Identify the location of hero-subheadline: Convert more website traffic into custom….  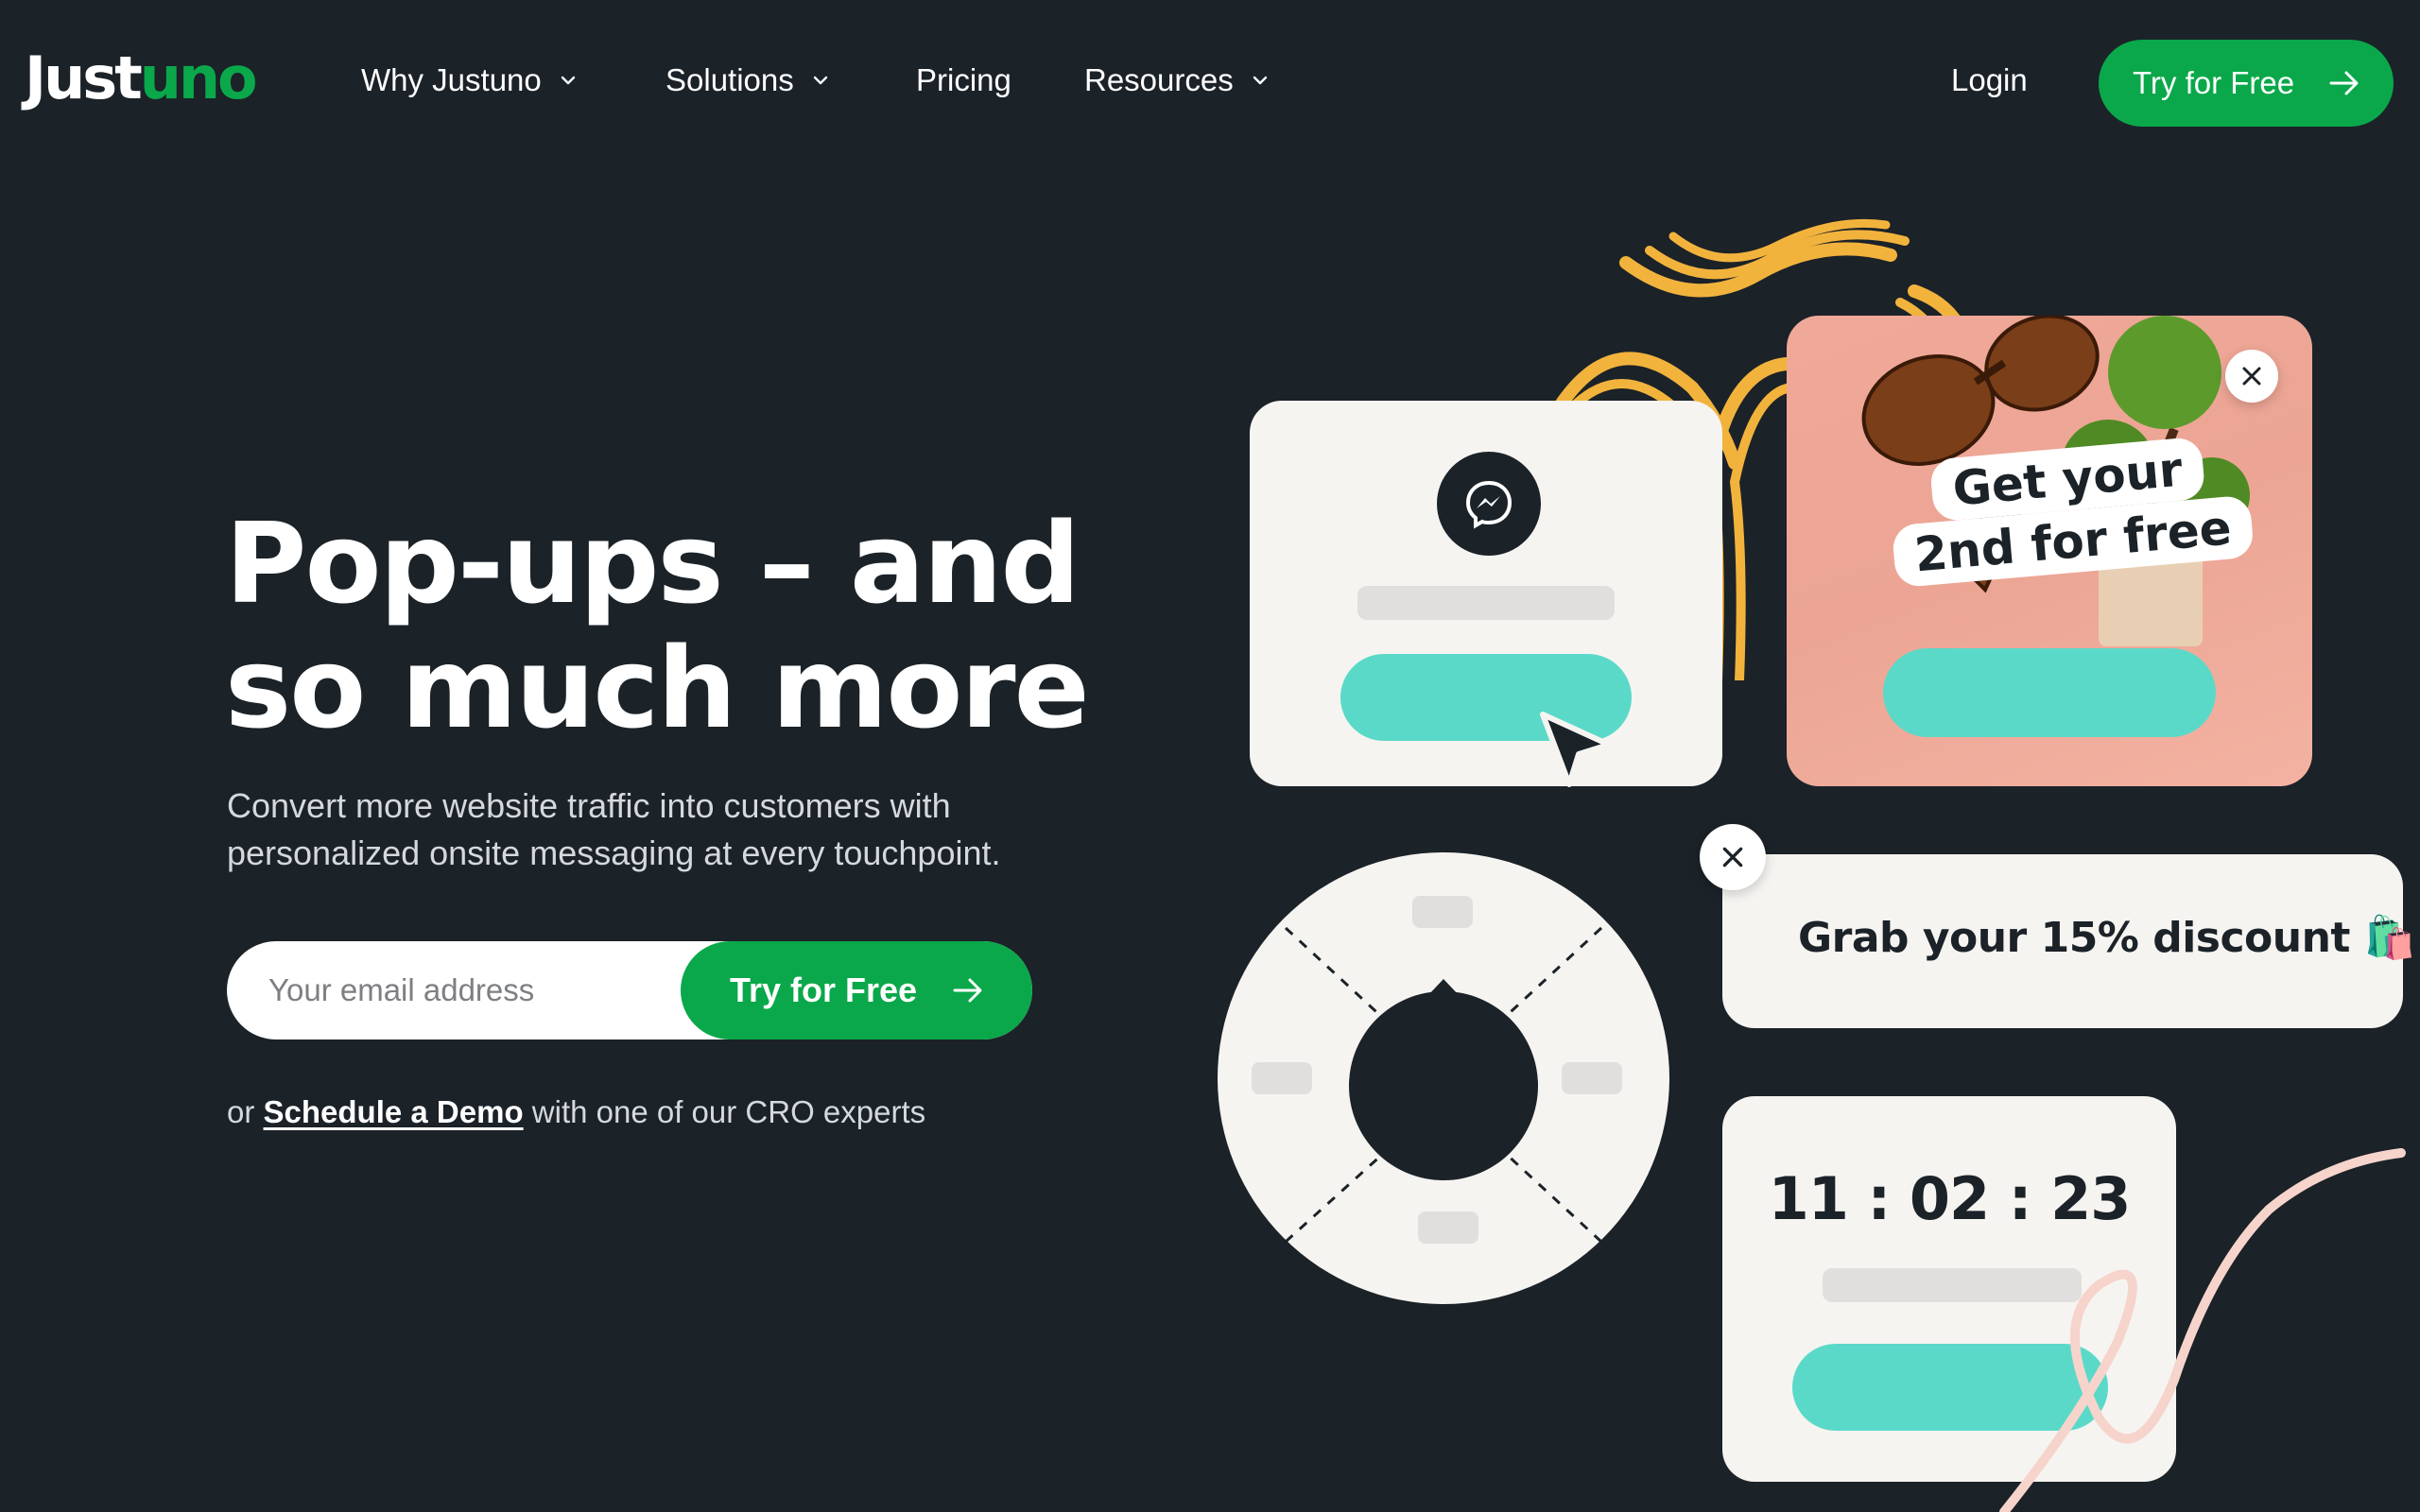
(614, 829).